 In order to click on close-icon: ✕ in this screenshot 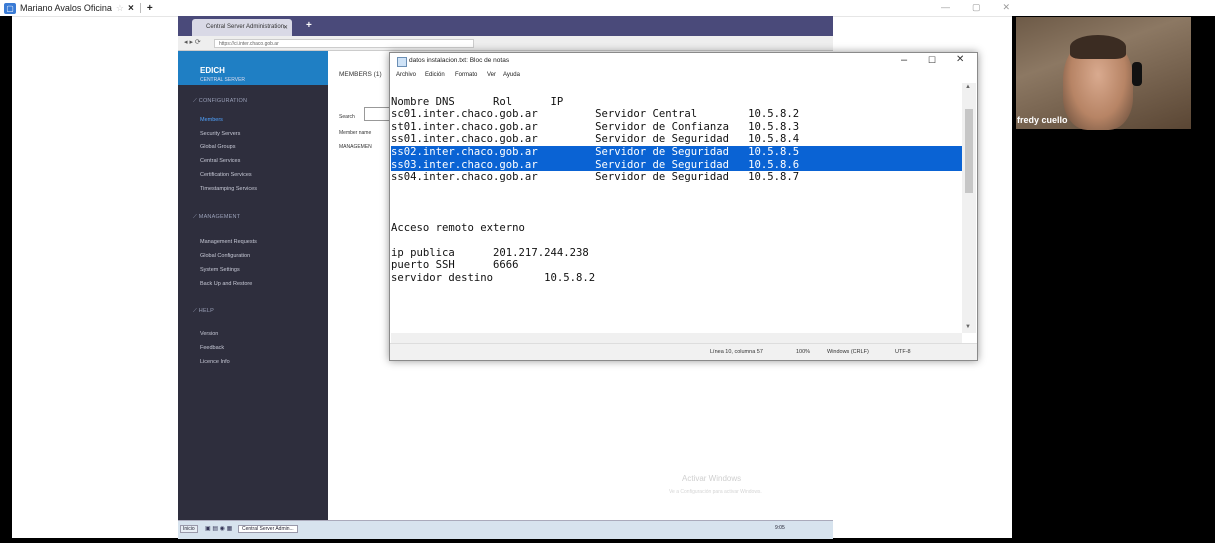, I will do `click(960, 59)`.